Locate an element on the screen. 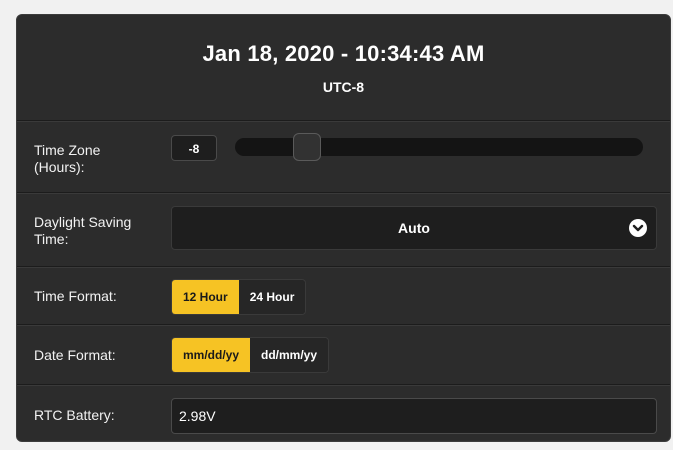 The image size is (673, 450). time-format-12-hour-button: 12 Hour is located at coordinates (205, 297).